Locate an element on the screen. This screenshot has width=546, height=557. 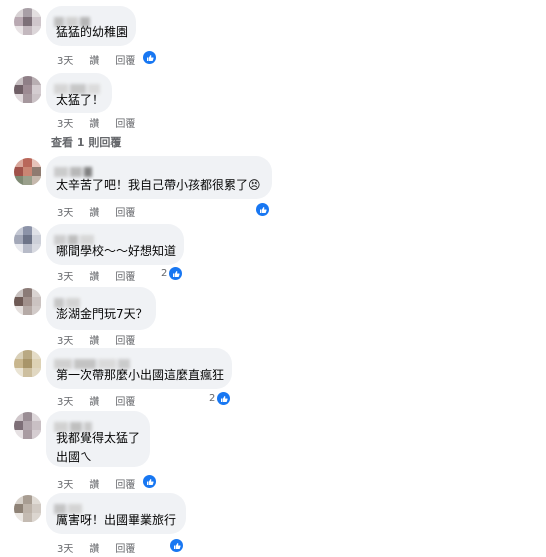
comment-text: 哪間學校～～好想知道 is located at coordinates (116, 251).